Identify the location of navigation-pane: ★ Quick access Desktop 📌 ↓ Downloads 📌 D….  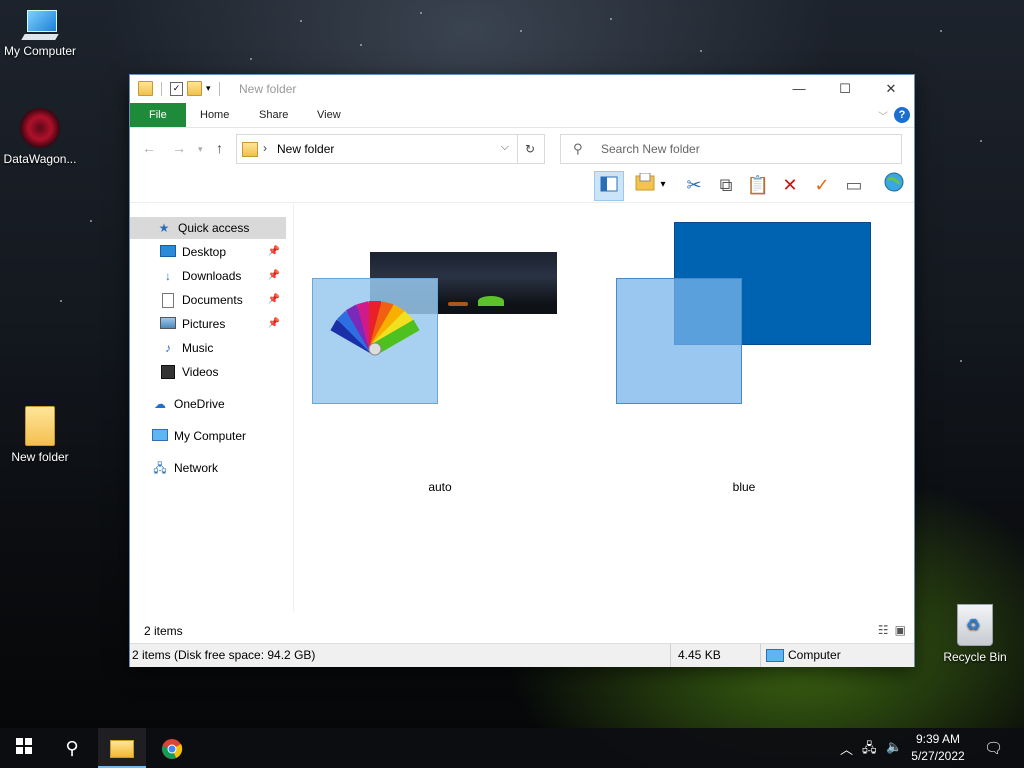
(211, 407).